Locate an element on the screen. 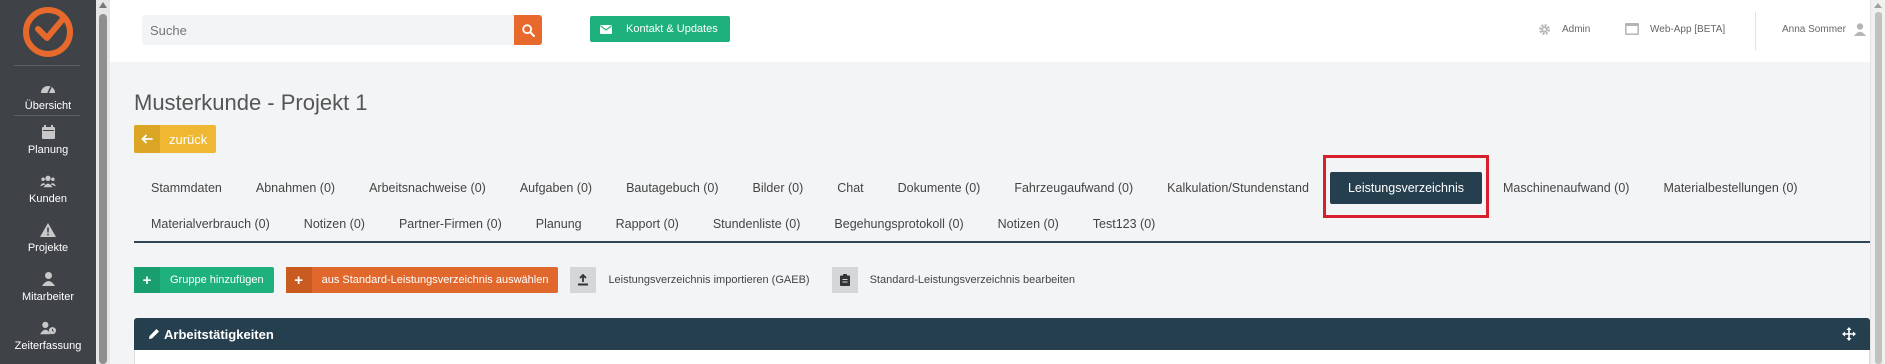 The image size is (1885, 364). sidebar-item-label: Planung is located at coordinates (48, 150).